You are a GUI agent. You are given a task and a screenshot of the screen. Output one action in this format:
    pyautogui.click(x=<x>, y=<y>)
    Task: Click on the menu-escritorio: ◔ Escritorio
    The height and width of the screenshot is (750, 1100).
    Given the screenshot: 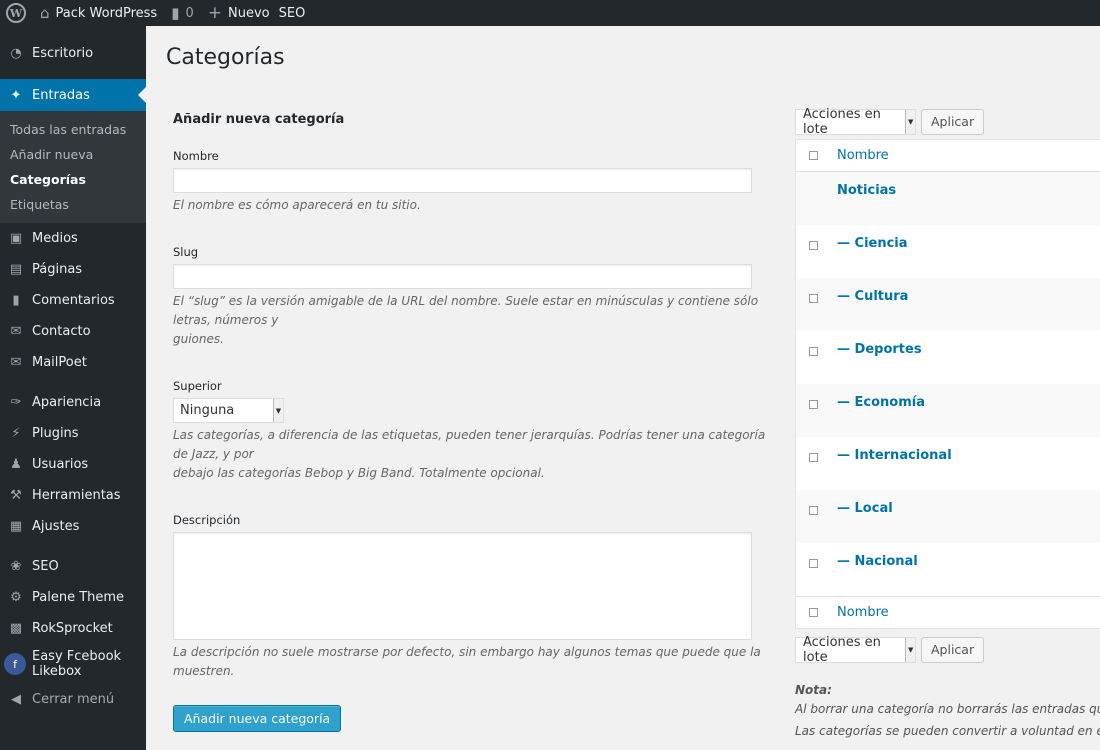 What is the action you would take?
    pyautogui.click(x=73, y=53)
    